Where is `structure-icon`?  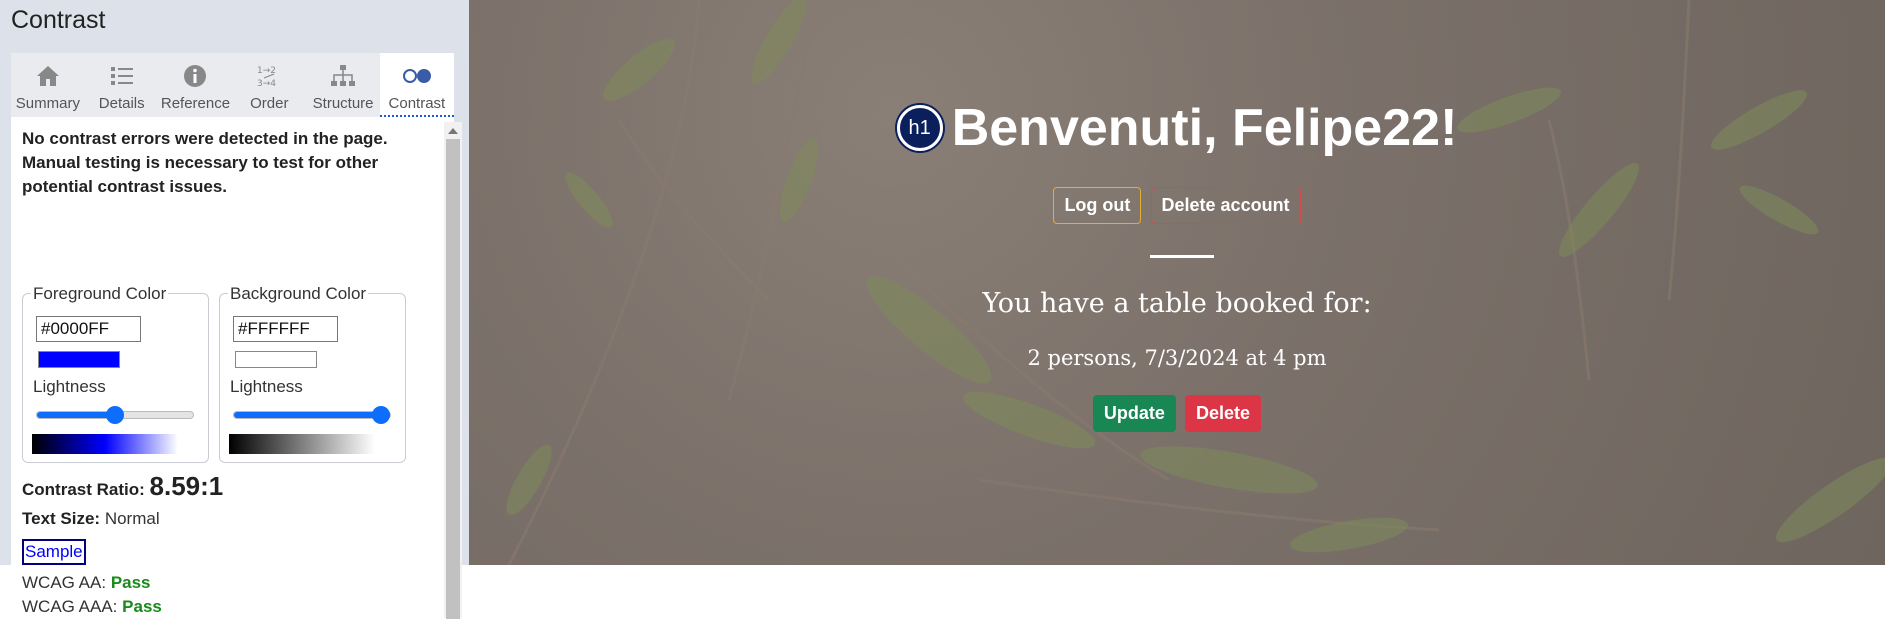
structure-icon is located at coordinates (343, 76).